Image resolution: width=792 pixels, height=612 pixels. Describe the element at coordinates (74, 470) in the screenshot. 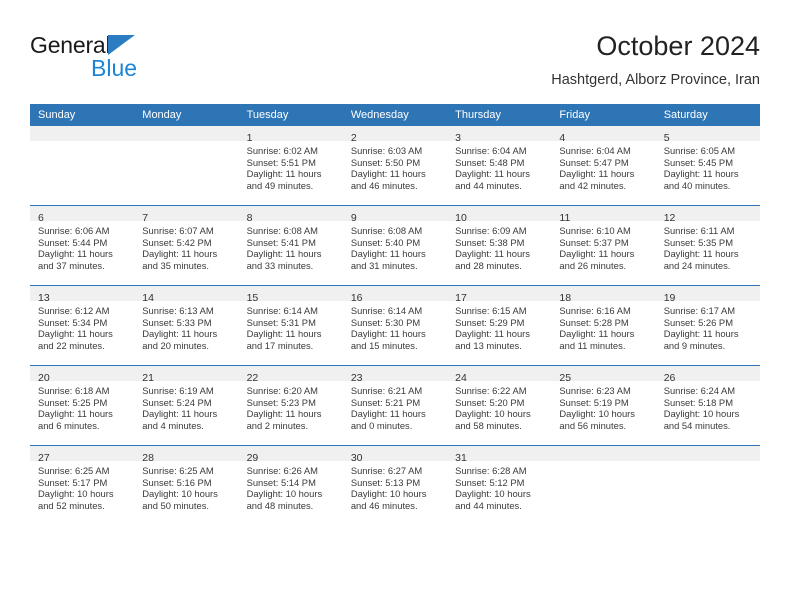

I see `sunrise-text: Sunrise: 6:25 AM` at that location.